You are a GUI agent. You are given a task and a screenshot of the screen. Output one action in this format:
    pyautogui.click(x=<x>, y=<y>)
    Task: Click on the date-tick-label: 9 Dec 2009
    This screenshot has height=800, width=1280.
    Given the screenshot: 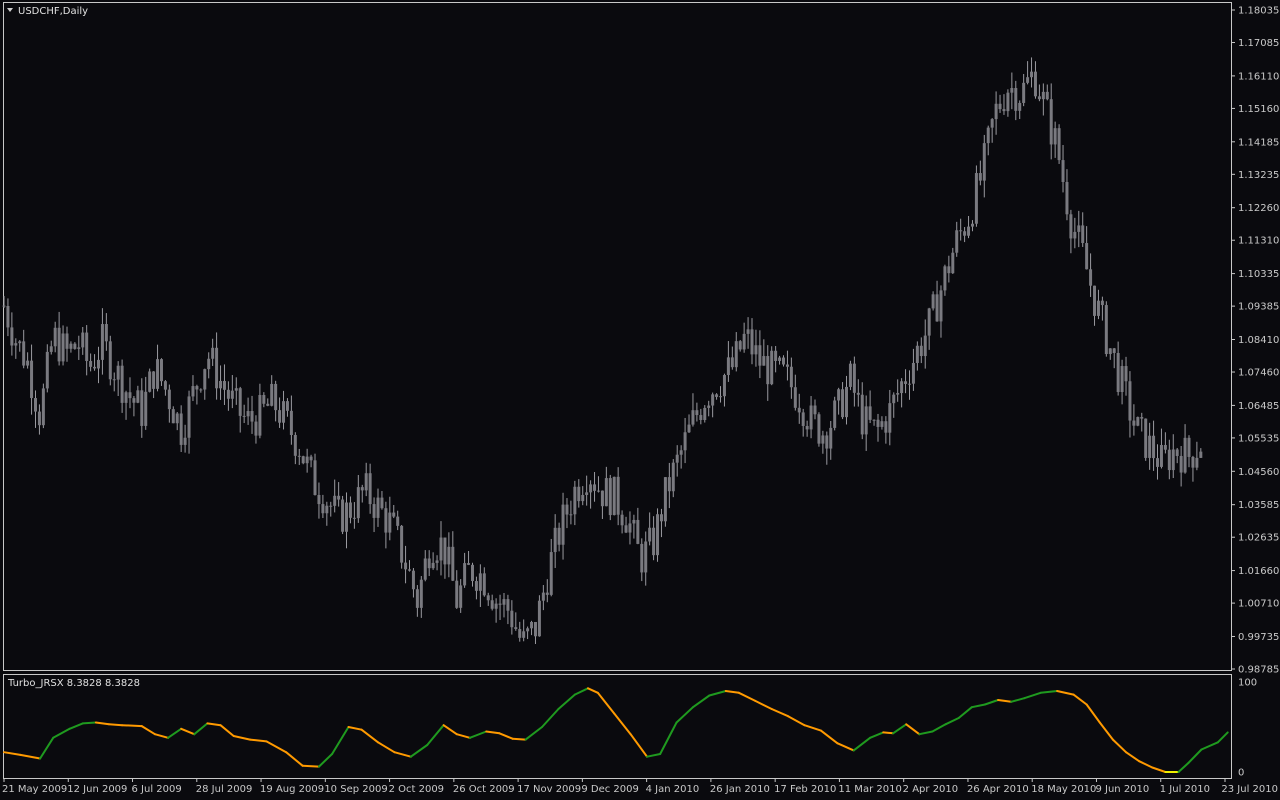 What is the action you would take?
    pyautogui.click(x=610, y=789)
    